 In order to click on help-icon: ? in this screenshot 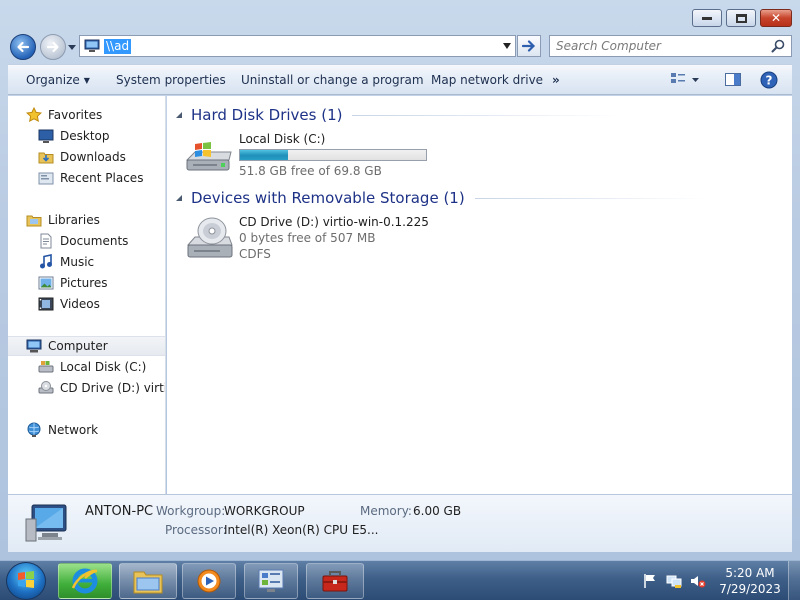, I will do `click(769, 80)`.